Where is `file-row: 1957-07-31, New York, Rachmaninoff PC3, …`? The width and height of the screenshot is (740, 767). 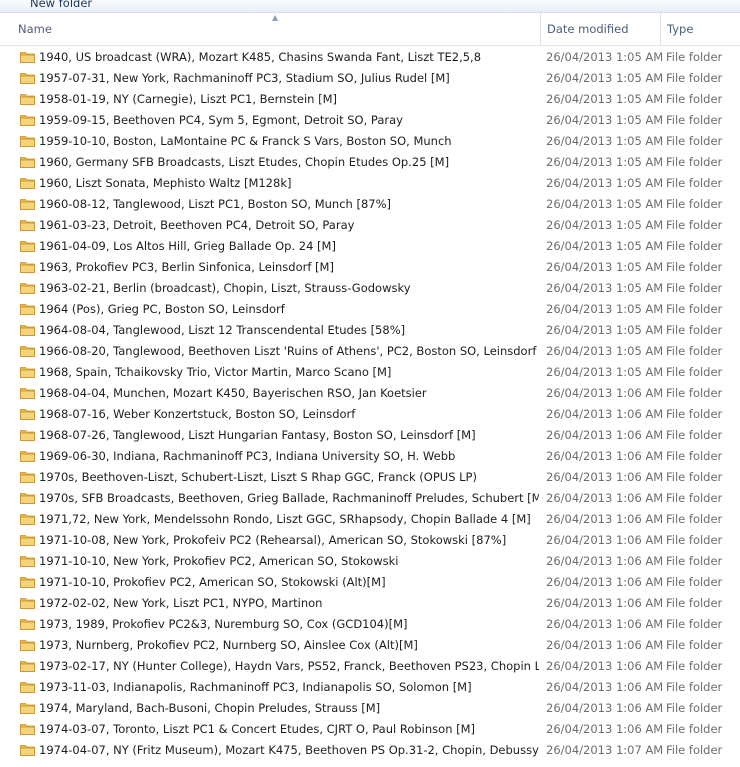 file-row: 1957-07-31, New York, Rachmaninoff PC3, … is located at coordinates (370, 78).